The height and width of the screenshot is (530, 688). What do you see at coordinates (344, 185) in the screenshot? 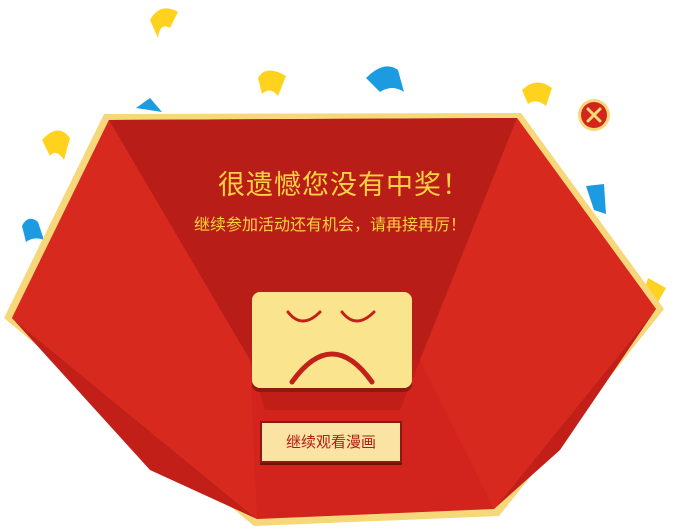
I see `result-title: 很遗憾您没有中奖！` at bounding box center [344, 185].